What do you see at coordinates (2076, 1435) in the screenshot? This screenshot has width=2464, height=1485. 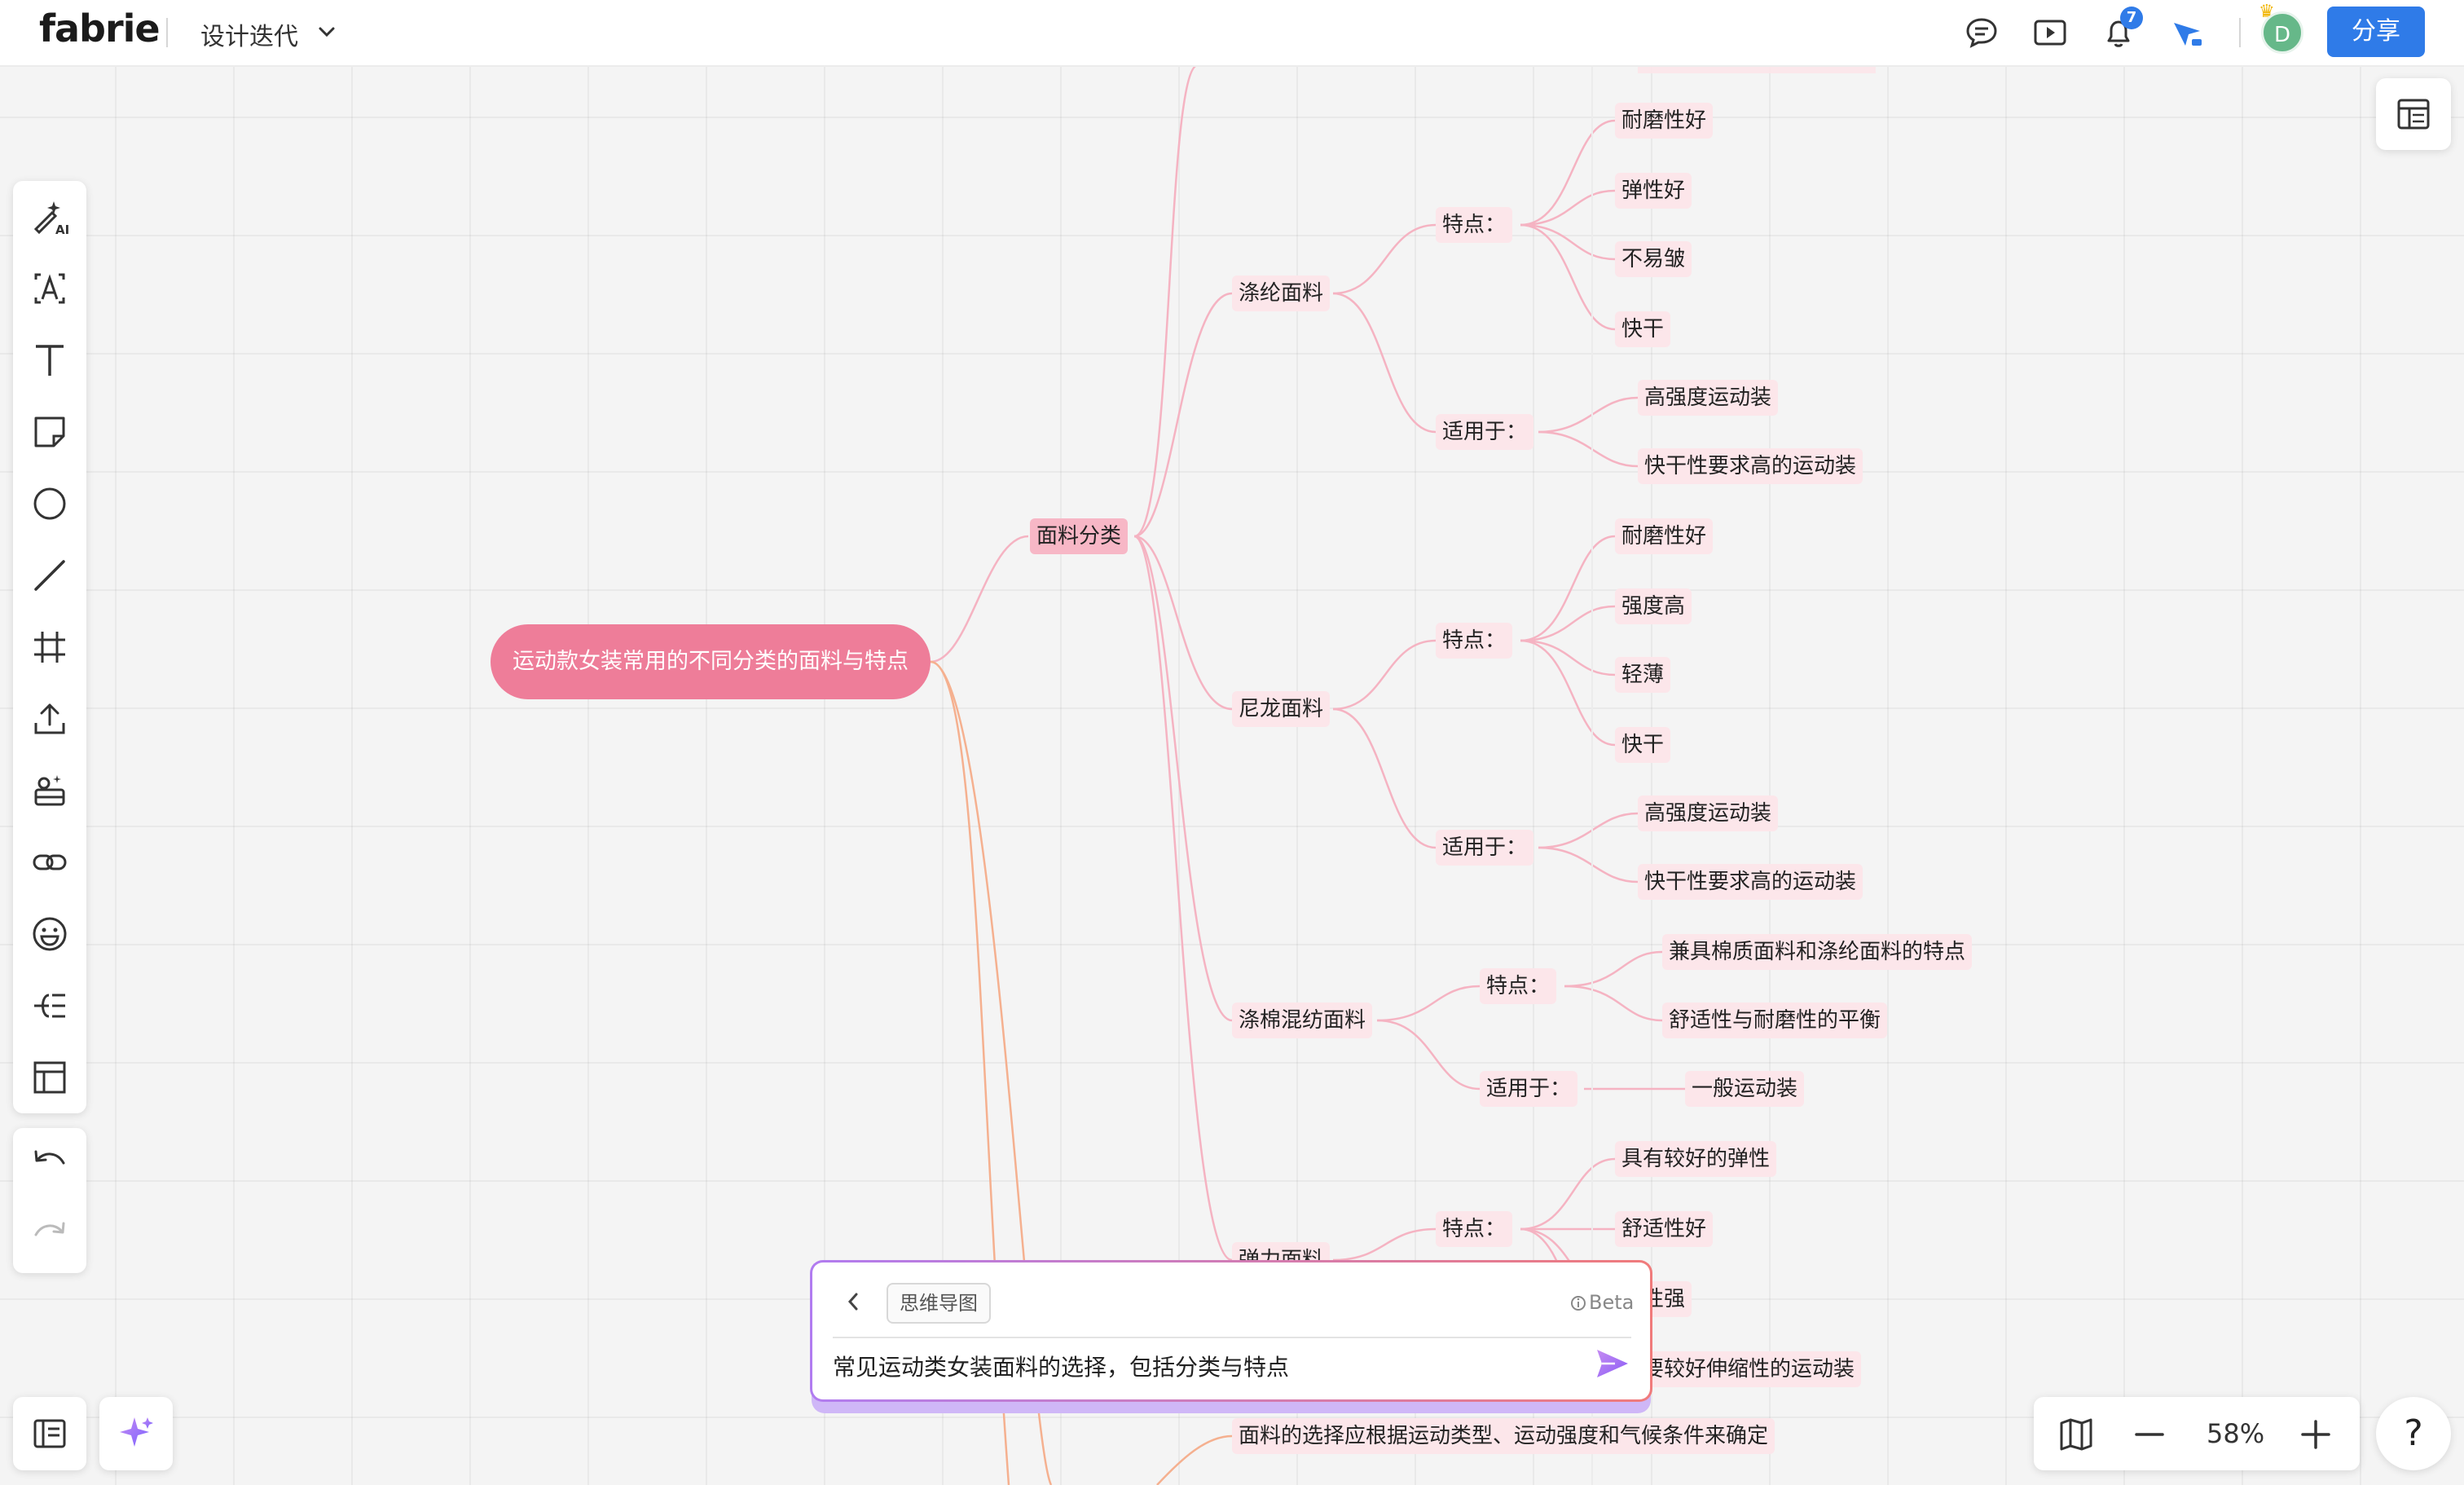 I see `minimap-icon` at bounding box center [2076, 1435].